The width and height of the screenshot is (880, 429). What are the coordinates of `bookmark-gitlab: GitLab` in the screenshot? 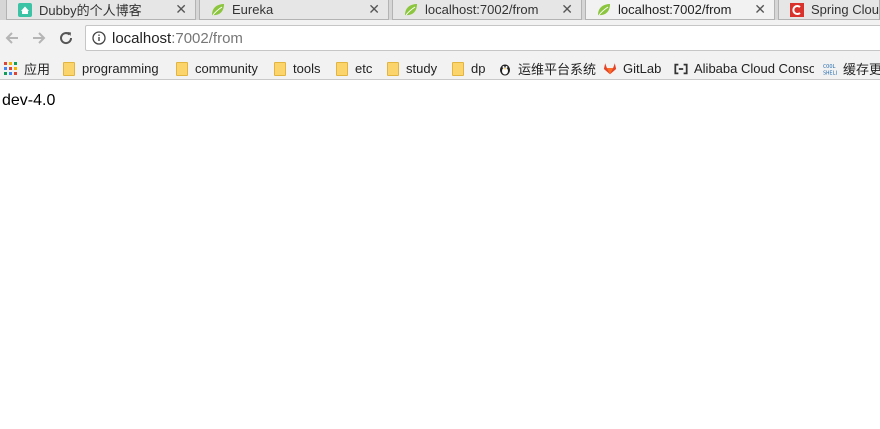 It's located at (632, 68).